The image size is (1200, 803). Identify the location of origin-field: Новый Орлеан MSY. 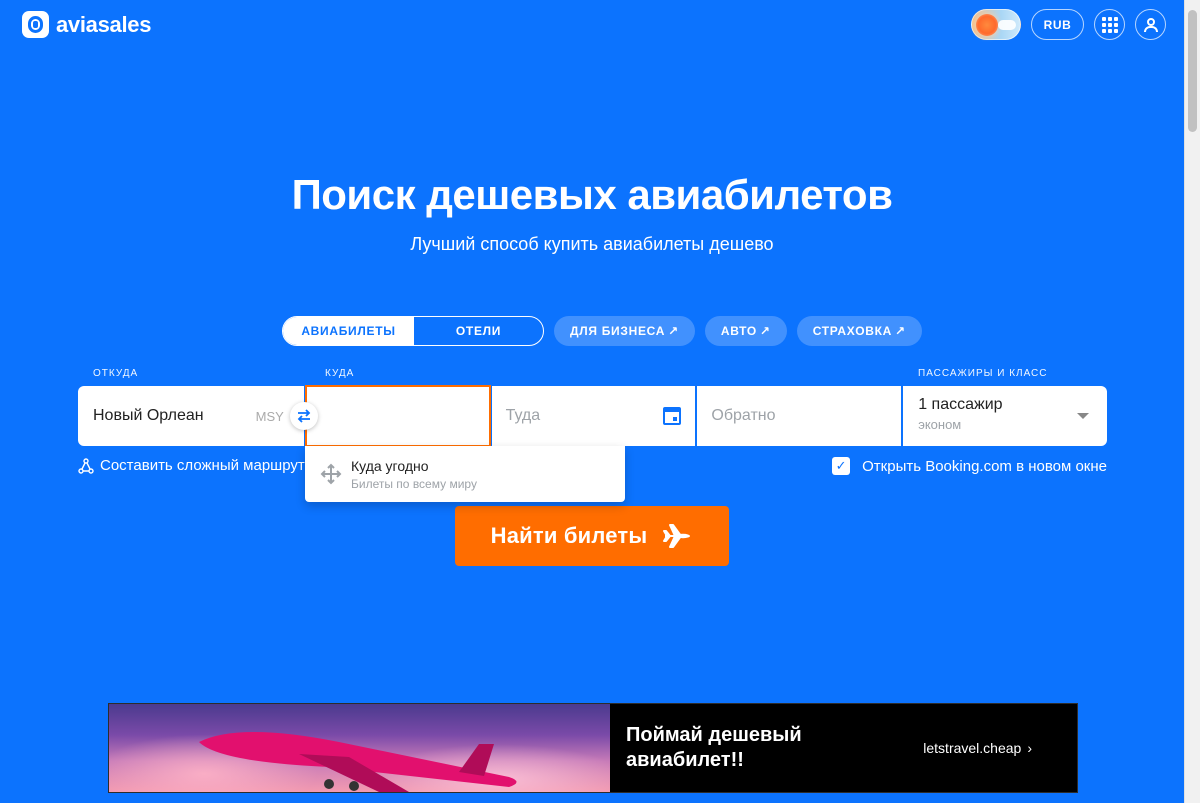
(191, 416).